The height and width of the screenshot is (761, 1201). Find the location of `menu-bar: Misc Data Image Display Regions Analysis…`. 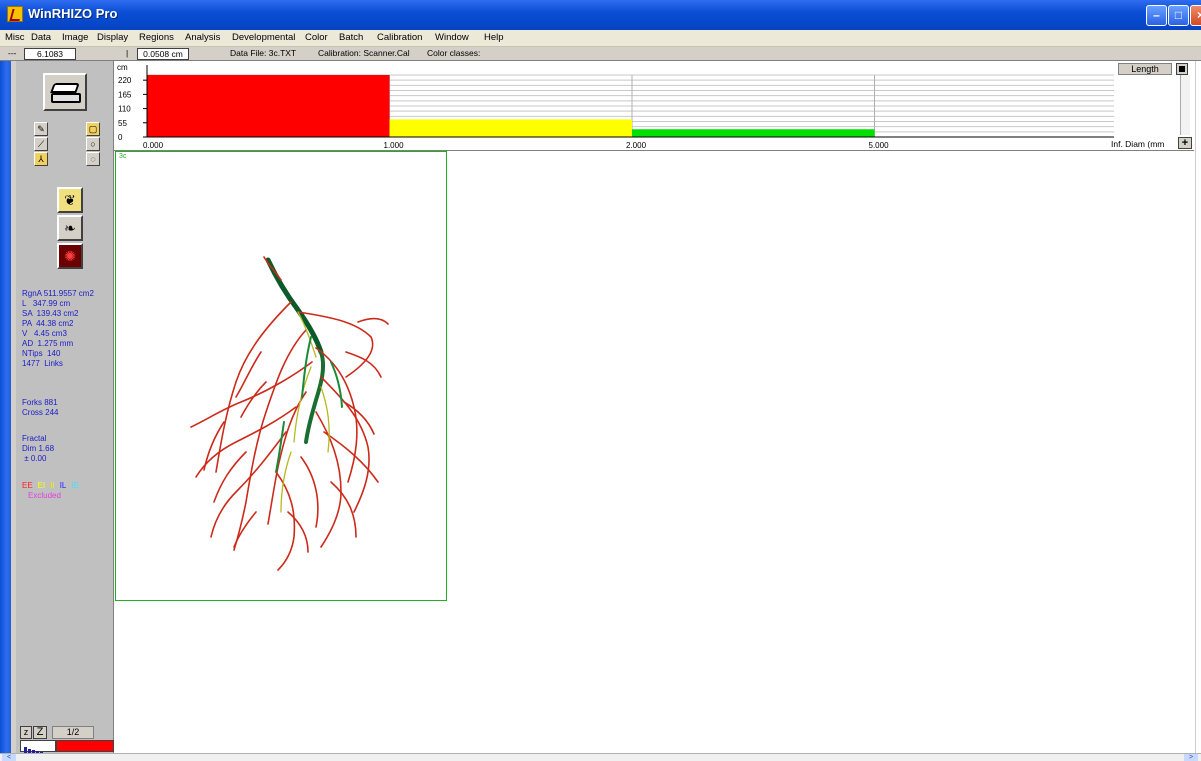

menu-bar: Misc Data Image Display Regions Analysis… is located at coordinates (600, 38).